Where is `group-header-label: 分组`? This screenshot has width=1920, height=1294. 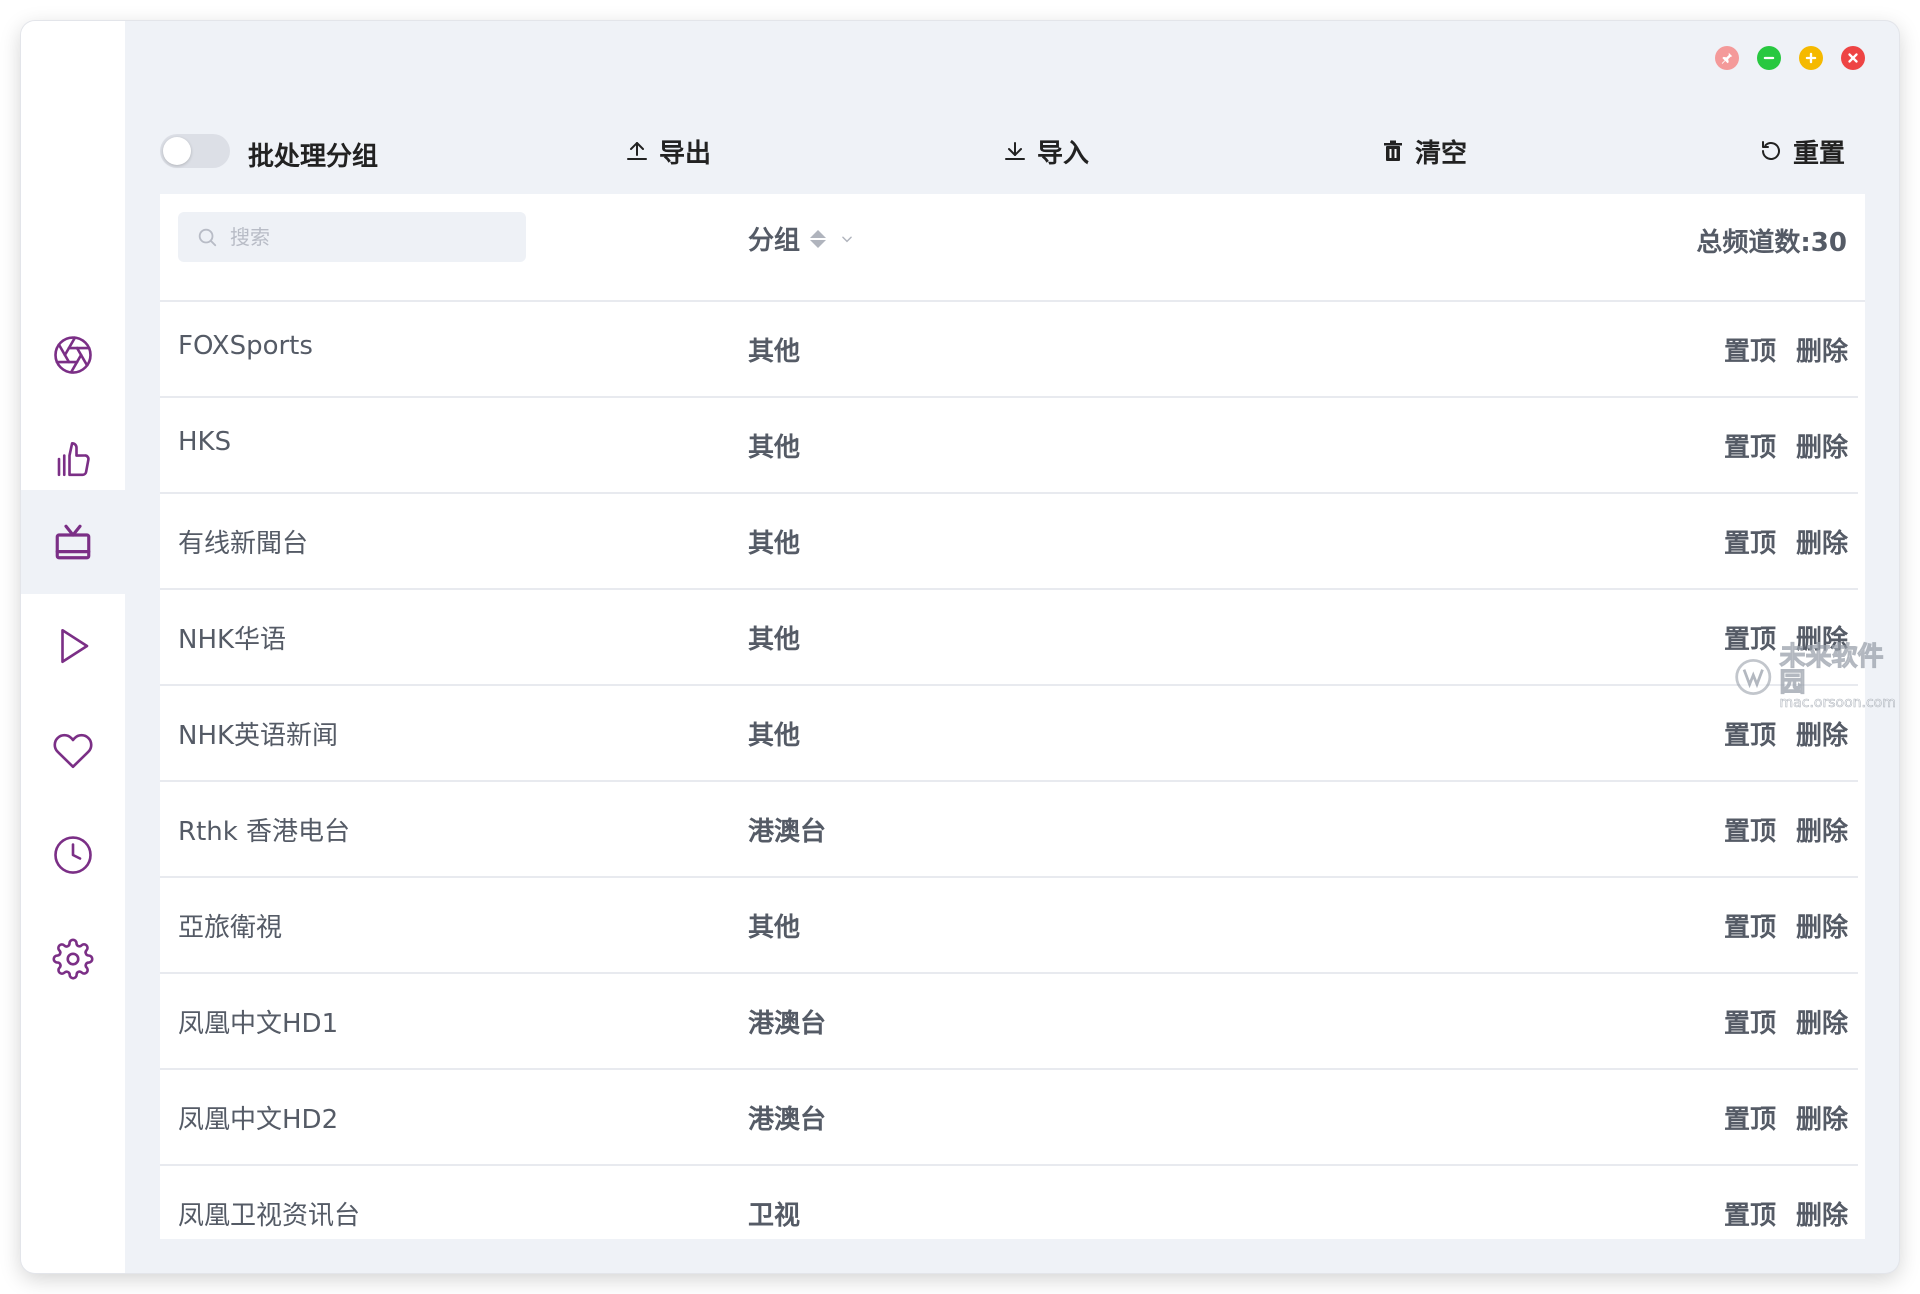
group-header-label: 分组 is located at coordinates (774, 238).